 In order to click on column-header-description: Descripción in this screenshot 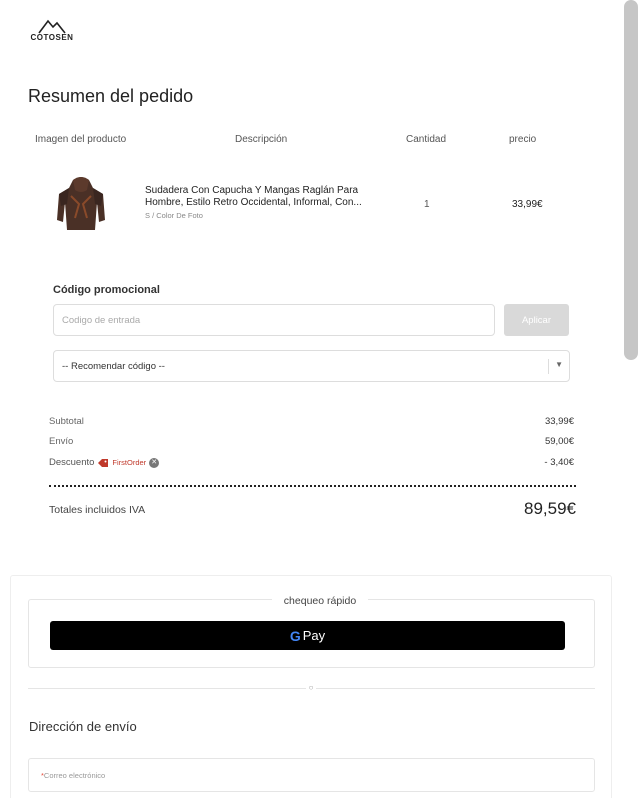, I will do `click(261, 139)`.